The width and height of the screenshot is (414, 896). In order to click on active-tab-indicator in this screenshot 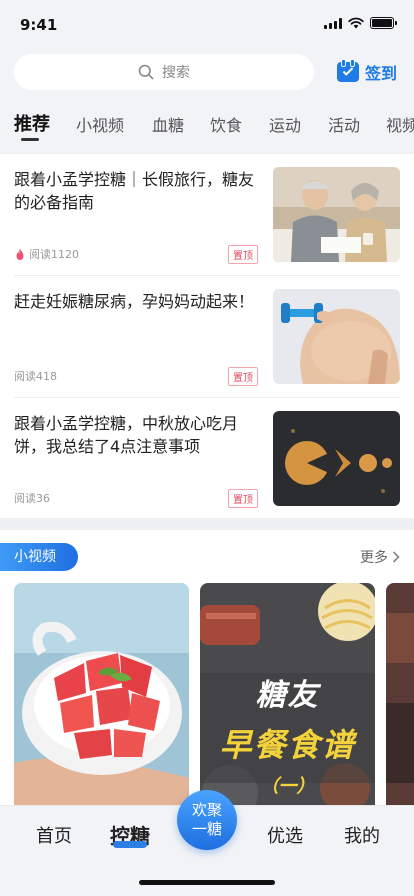, I will do `click(30, 139)`.